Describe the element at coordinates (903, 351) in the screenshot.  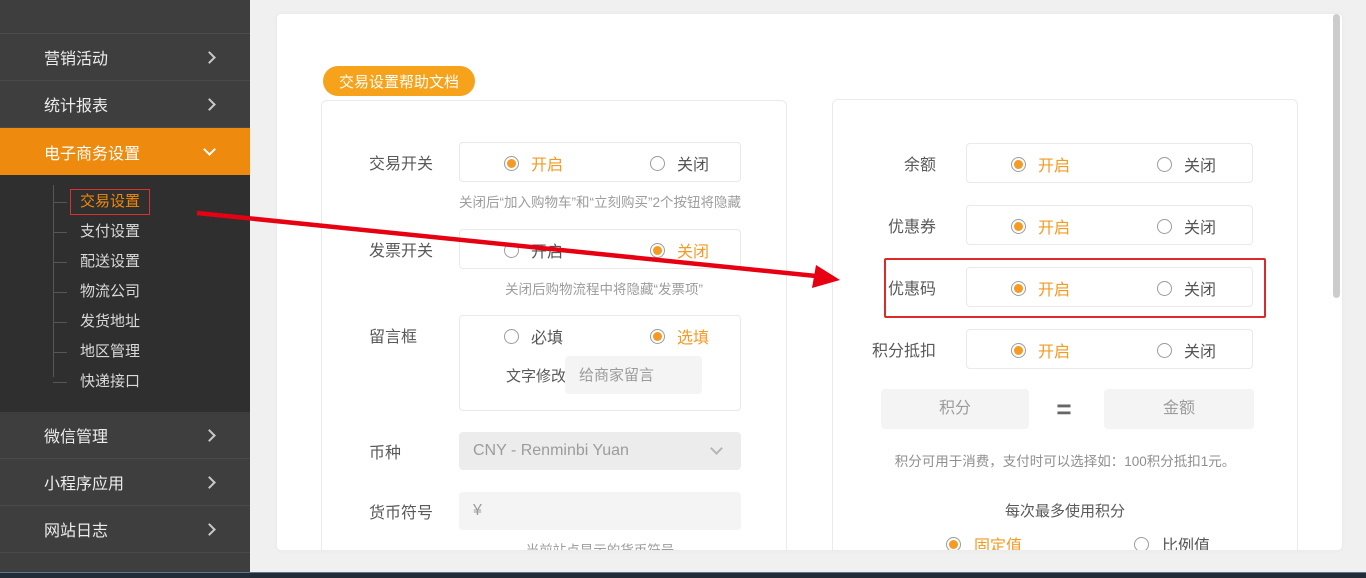
I see `points-deduct-label: 积分抵扣` at that location.